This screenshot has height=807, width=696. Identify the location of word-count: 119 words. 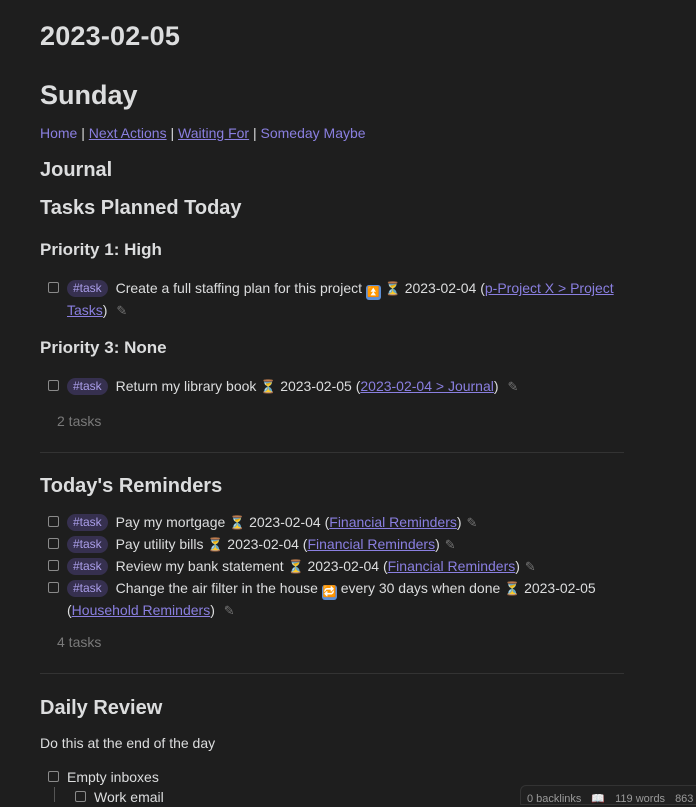
(640, 799).